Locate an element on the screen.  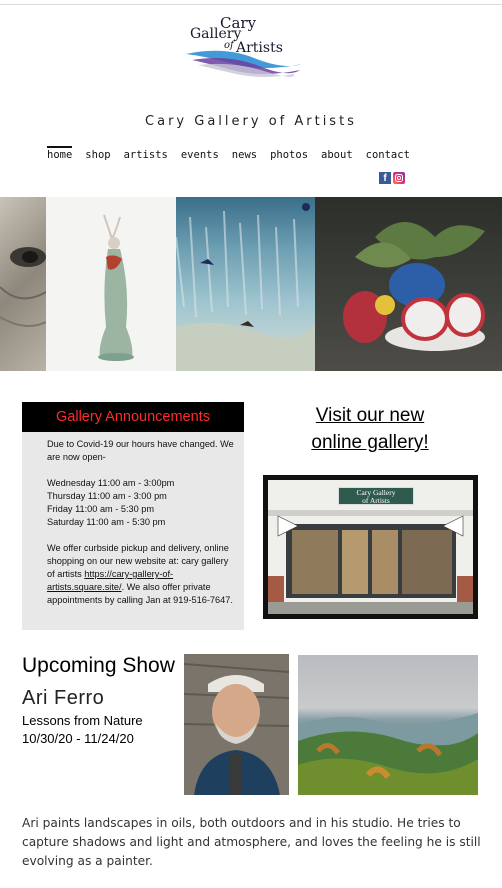
nav-home: home is located at coordinates (60, 156).